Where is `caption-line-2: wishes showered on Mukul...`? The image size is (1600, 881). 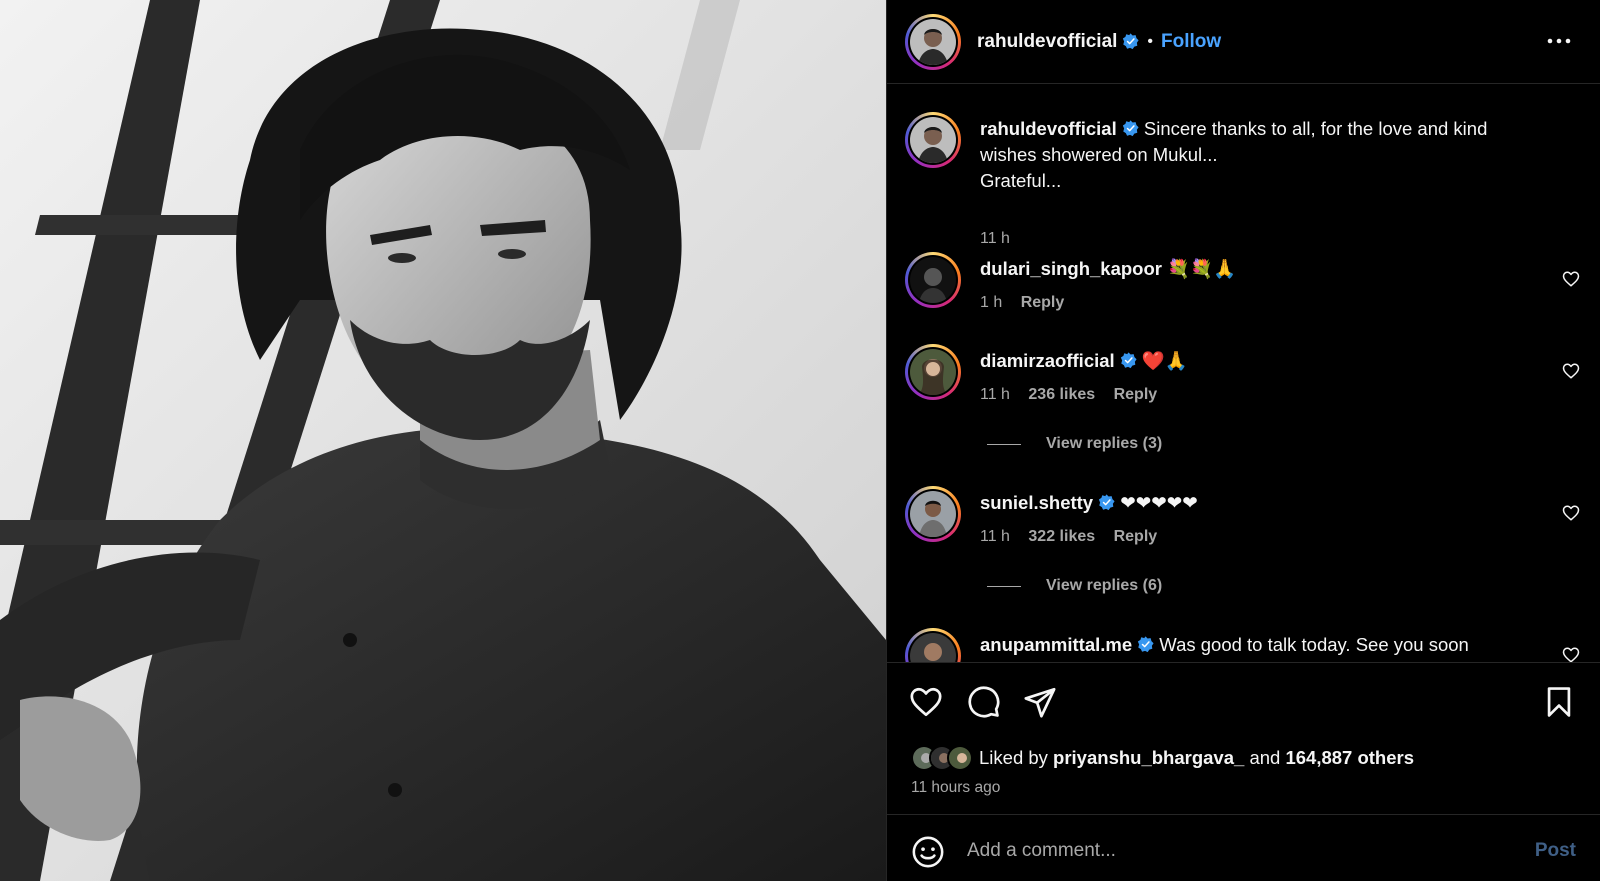 caption-line-2: wishes showered on Mukul... is located at coordinates (1099, 154).